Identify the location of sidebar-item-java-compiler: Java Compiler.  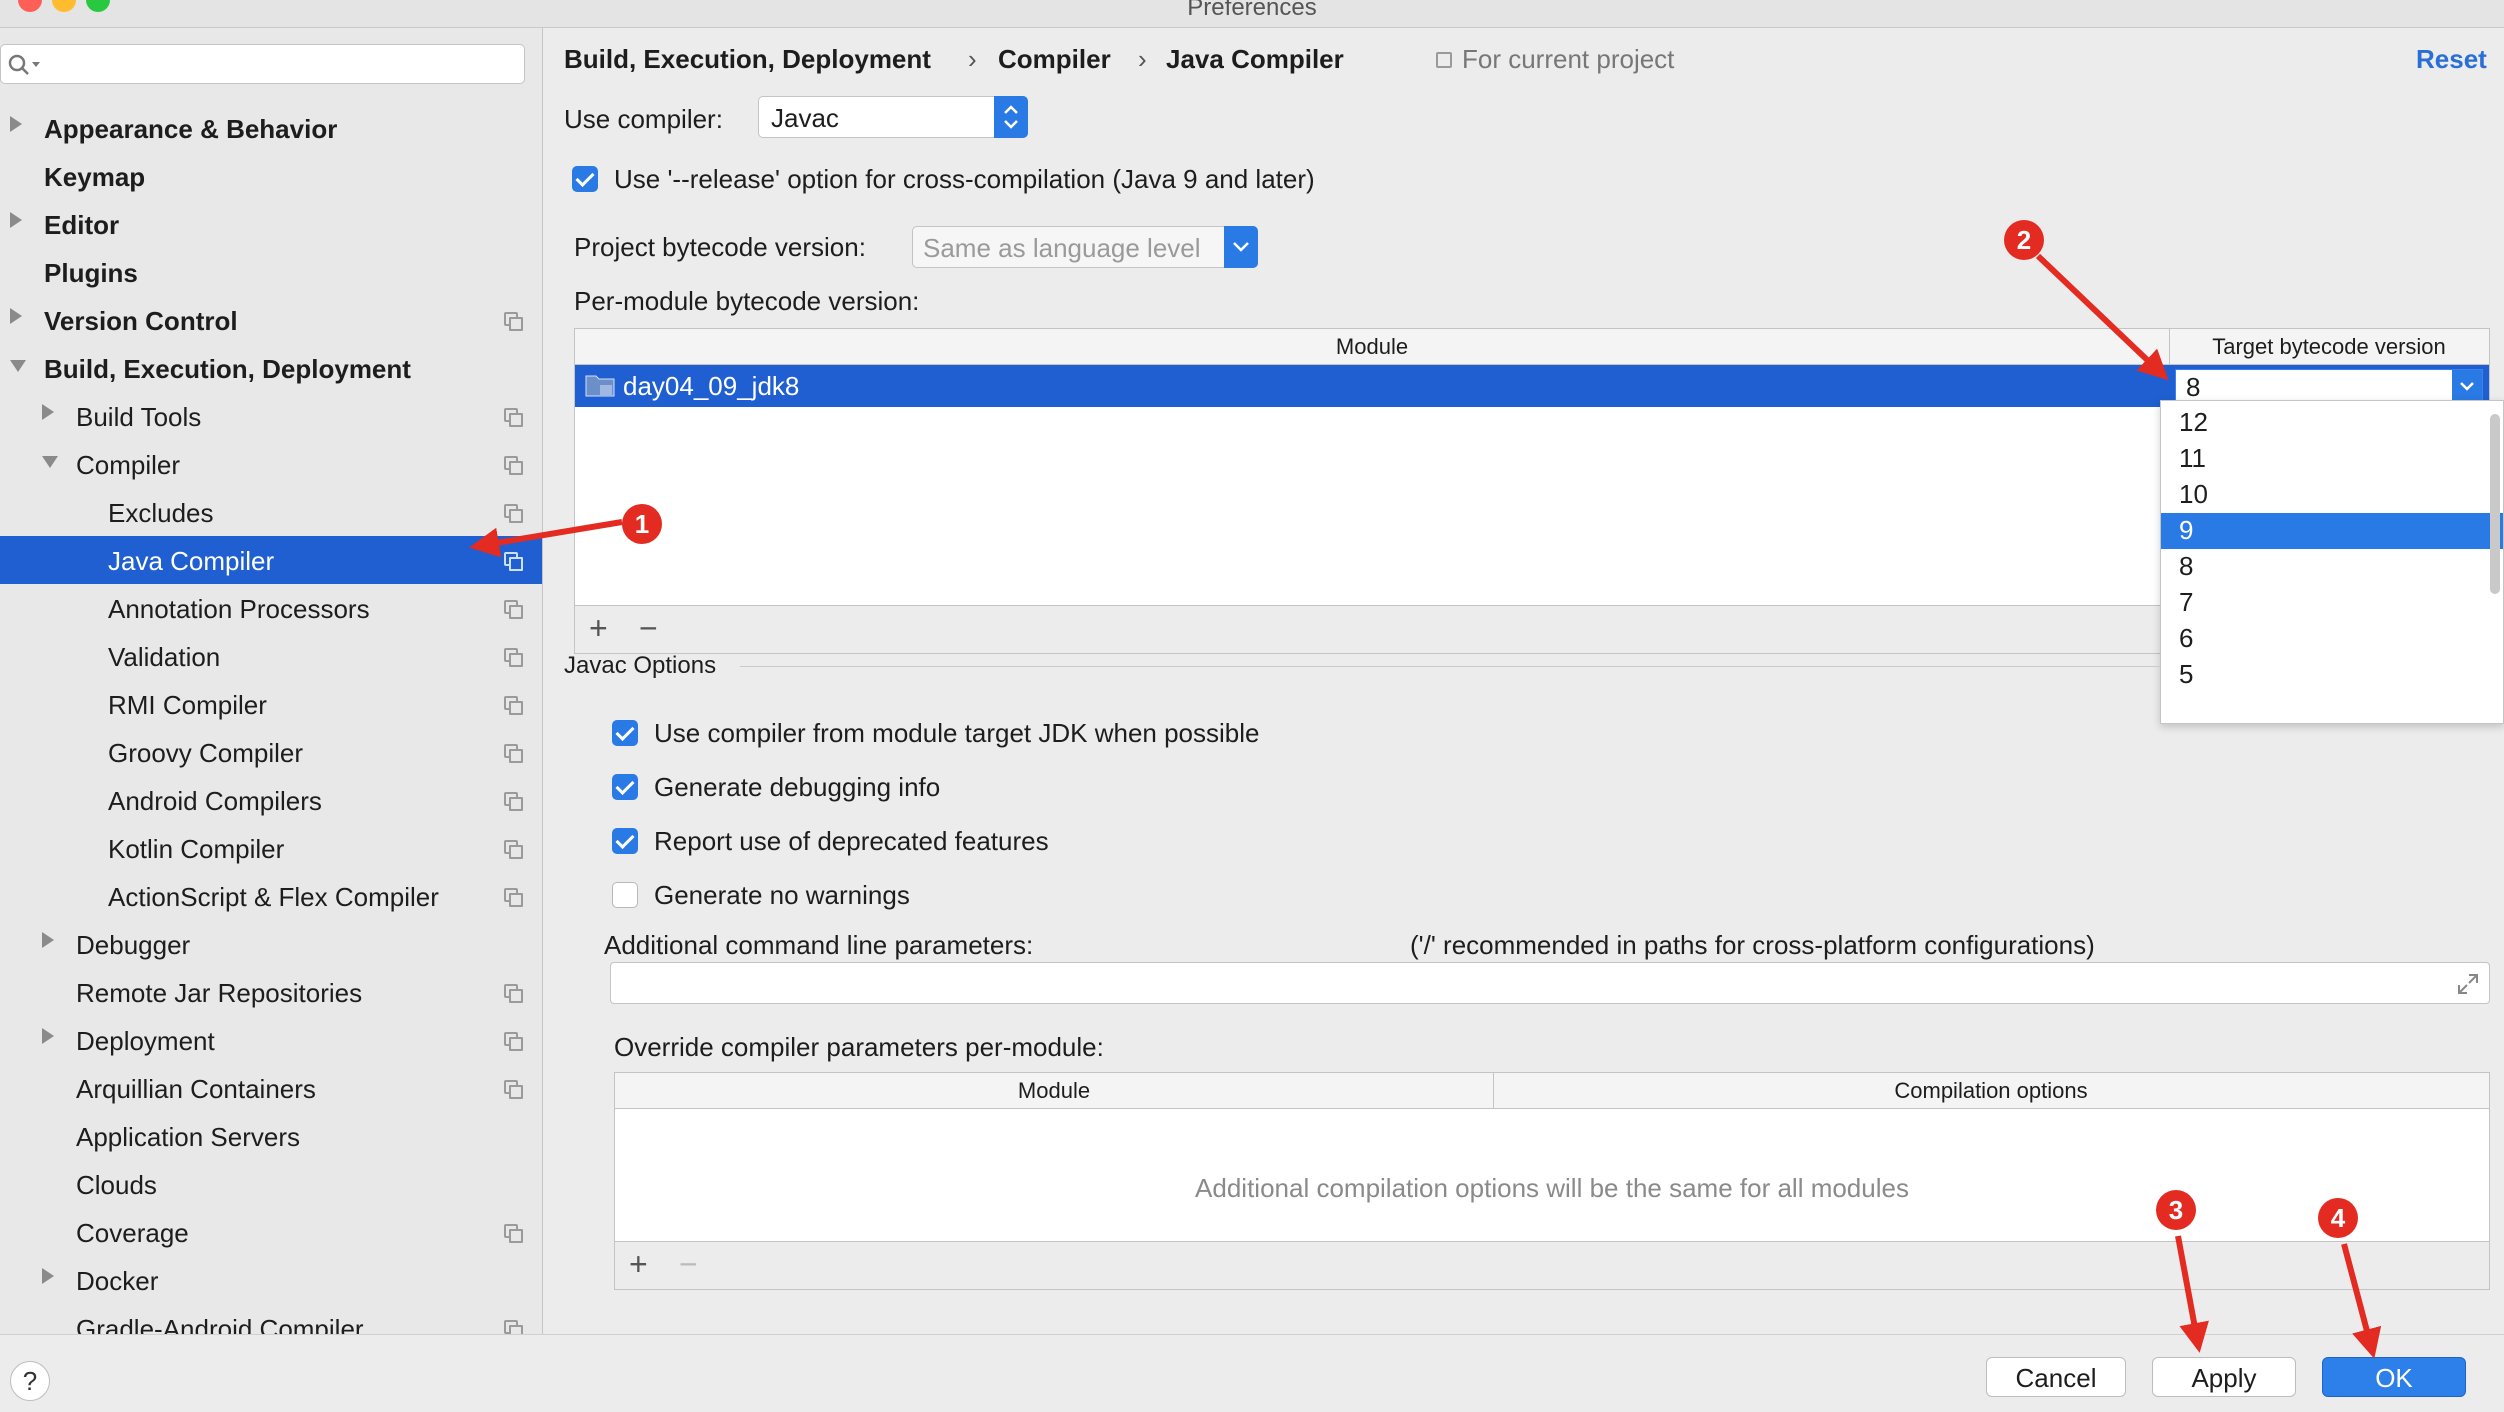
(271, 560).